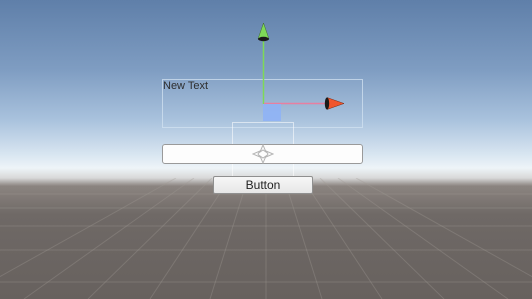 Image resolution: width=532 pixels, height=299 pixels. Describe the element at coordinates (263, 154) in the screenshot. I see `rect-transform-anchor-icon` at that location.